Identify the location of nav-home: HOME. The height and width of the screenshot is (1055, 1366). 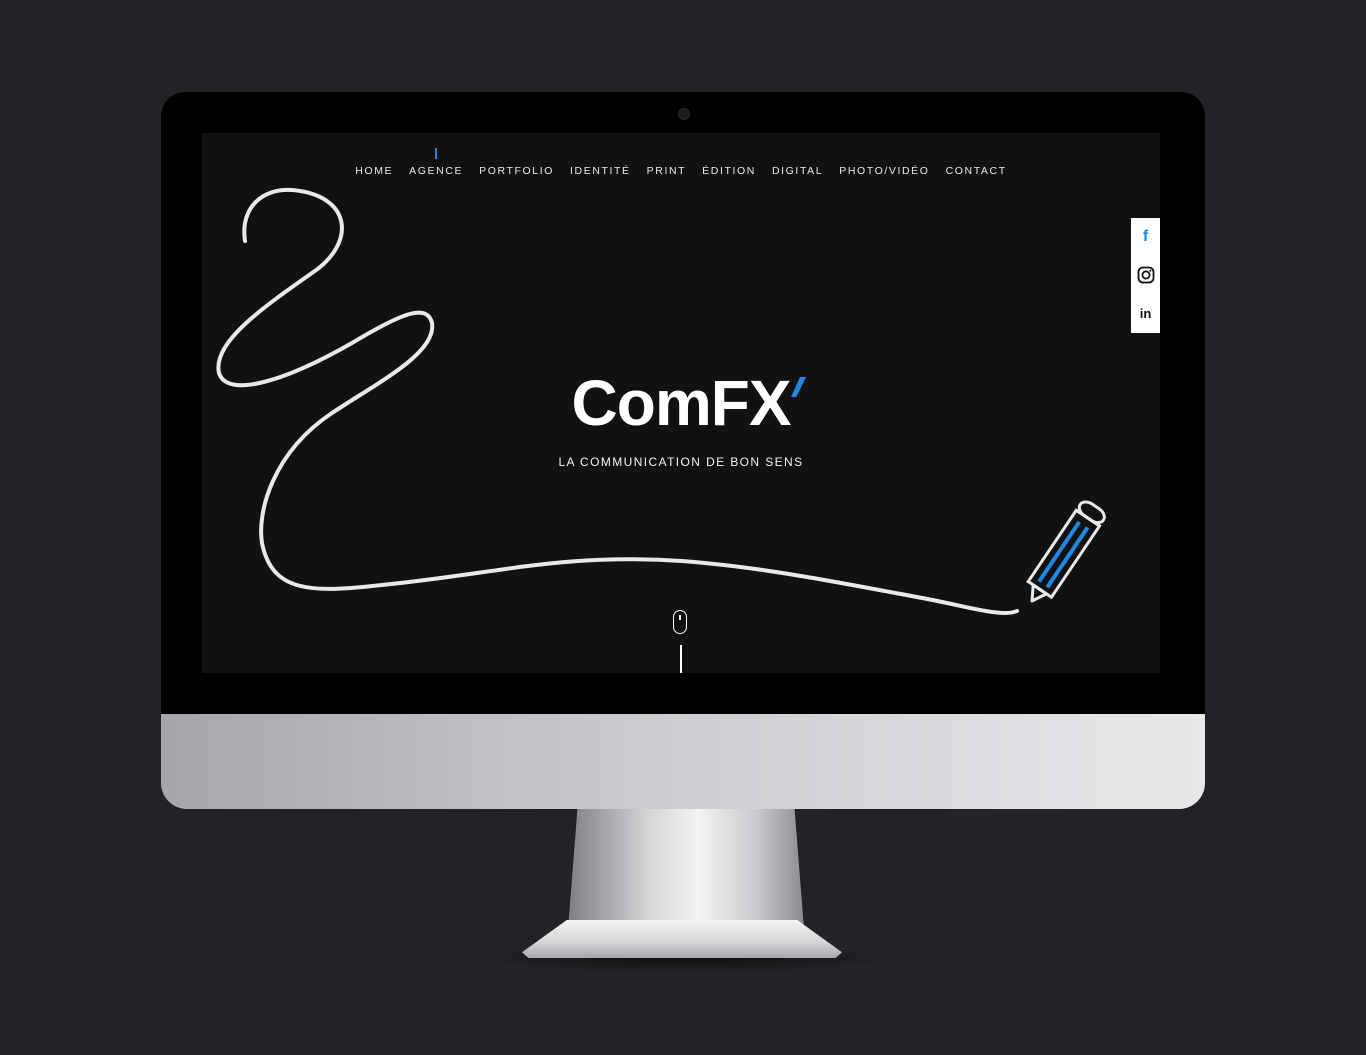
(374, 171).